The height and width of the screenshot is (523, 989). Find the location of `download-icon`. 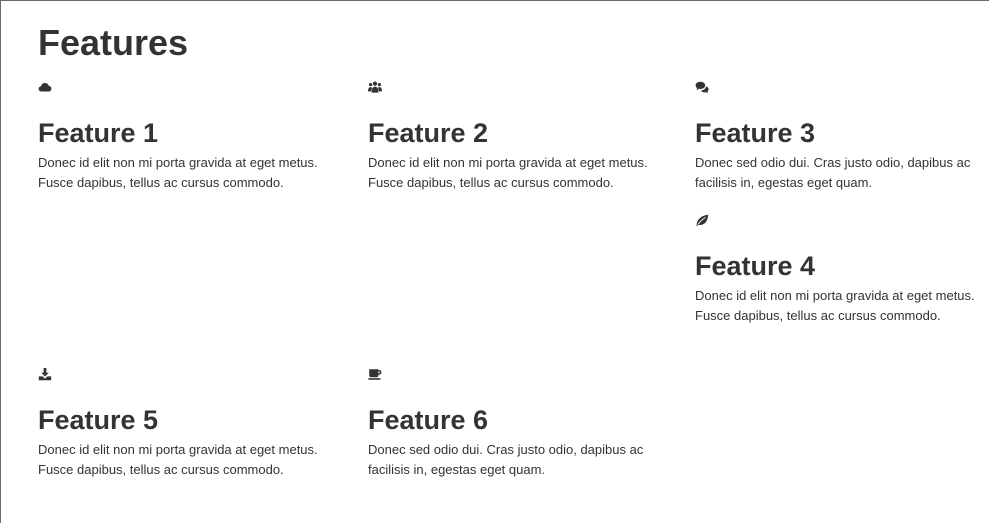

download-icon is located at coordinates (45, 374).